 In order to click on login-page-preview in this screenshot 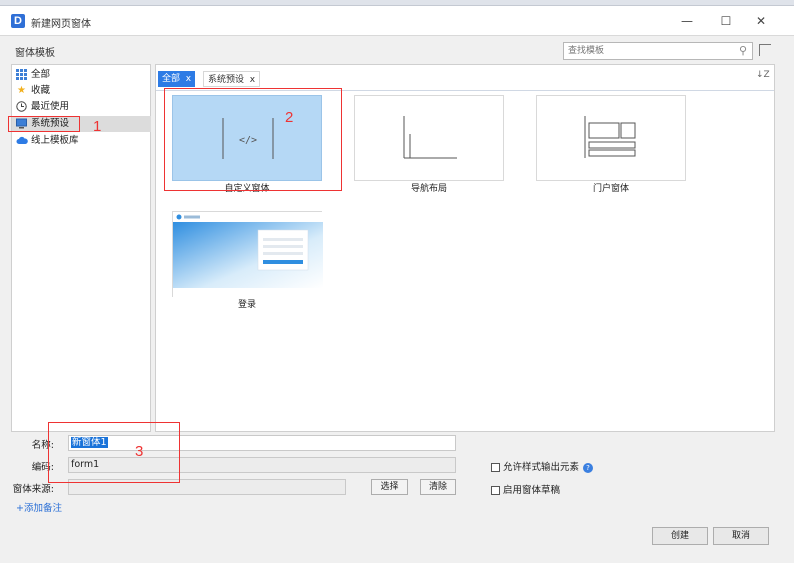, I will do `click(248, 255)`.